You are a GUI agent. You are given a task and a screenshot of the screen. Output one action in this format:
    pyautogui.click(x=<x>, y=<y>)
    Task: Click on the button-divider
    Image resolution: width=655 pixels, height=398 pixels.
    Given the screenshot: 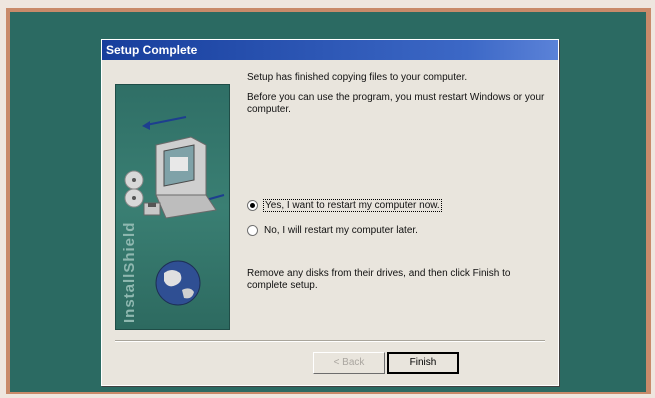 What is the action you would take?
    pyautogui.click(x=330, y=341)
    